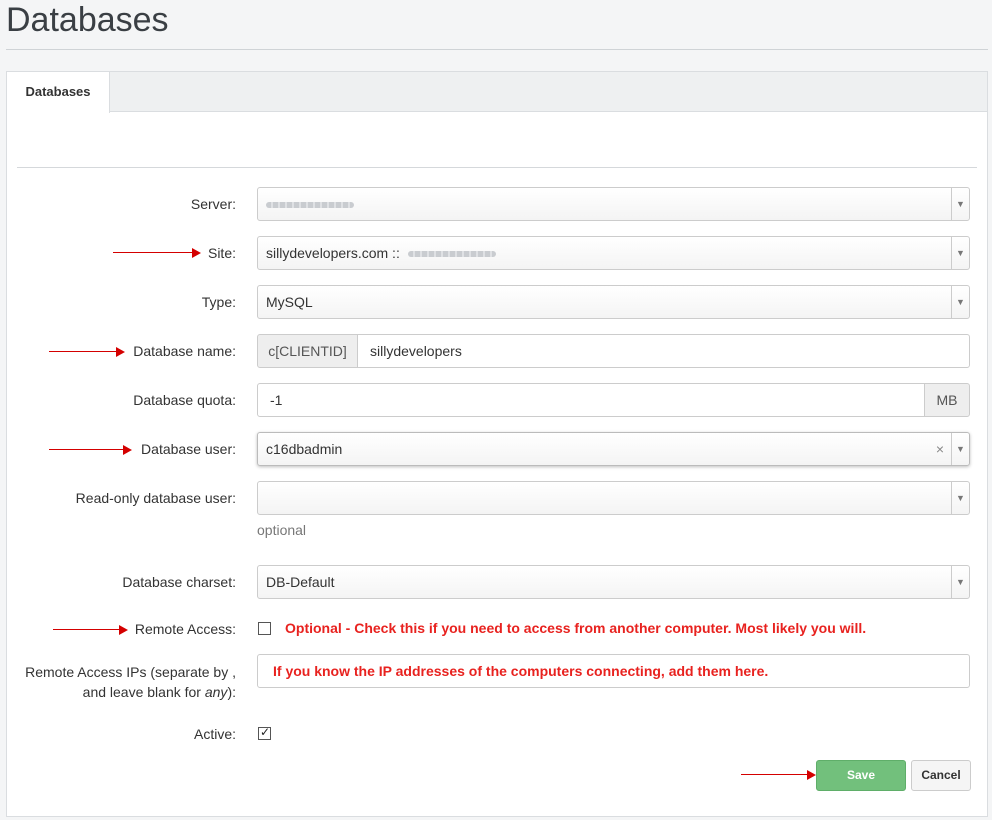  Describe the element at coordinates (310, 205) in the screenshot. I see `server-value-redacted` at that location.